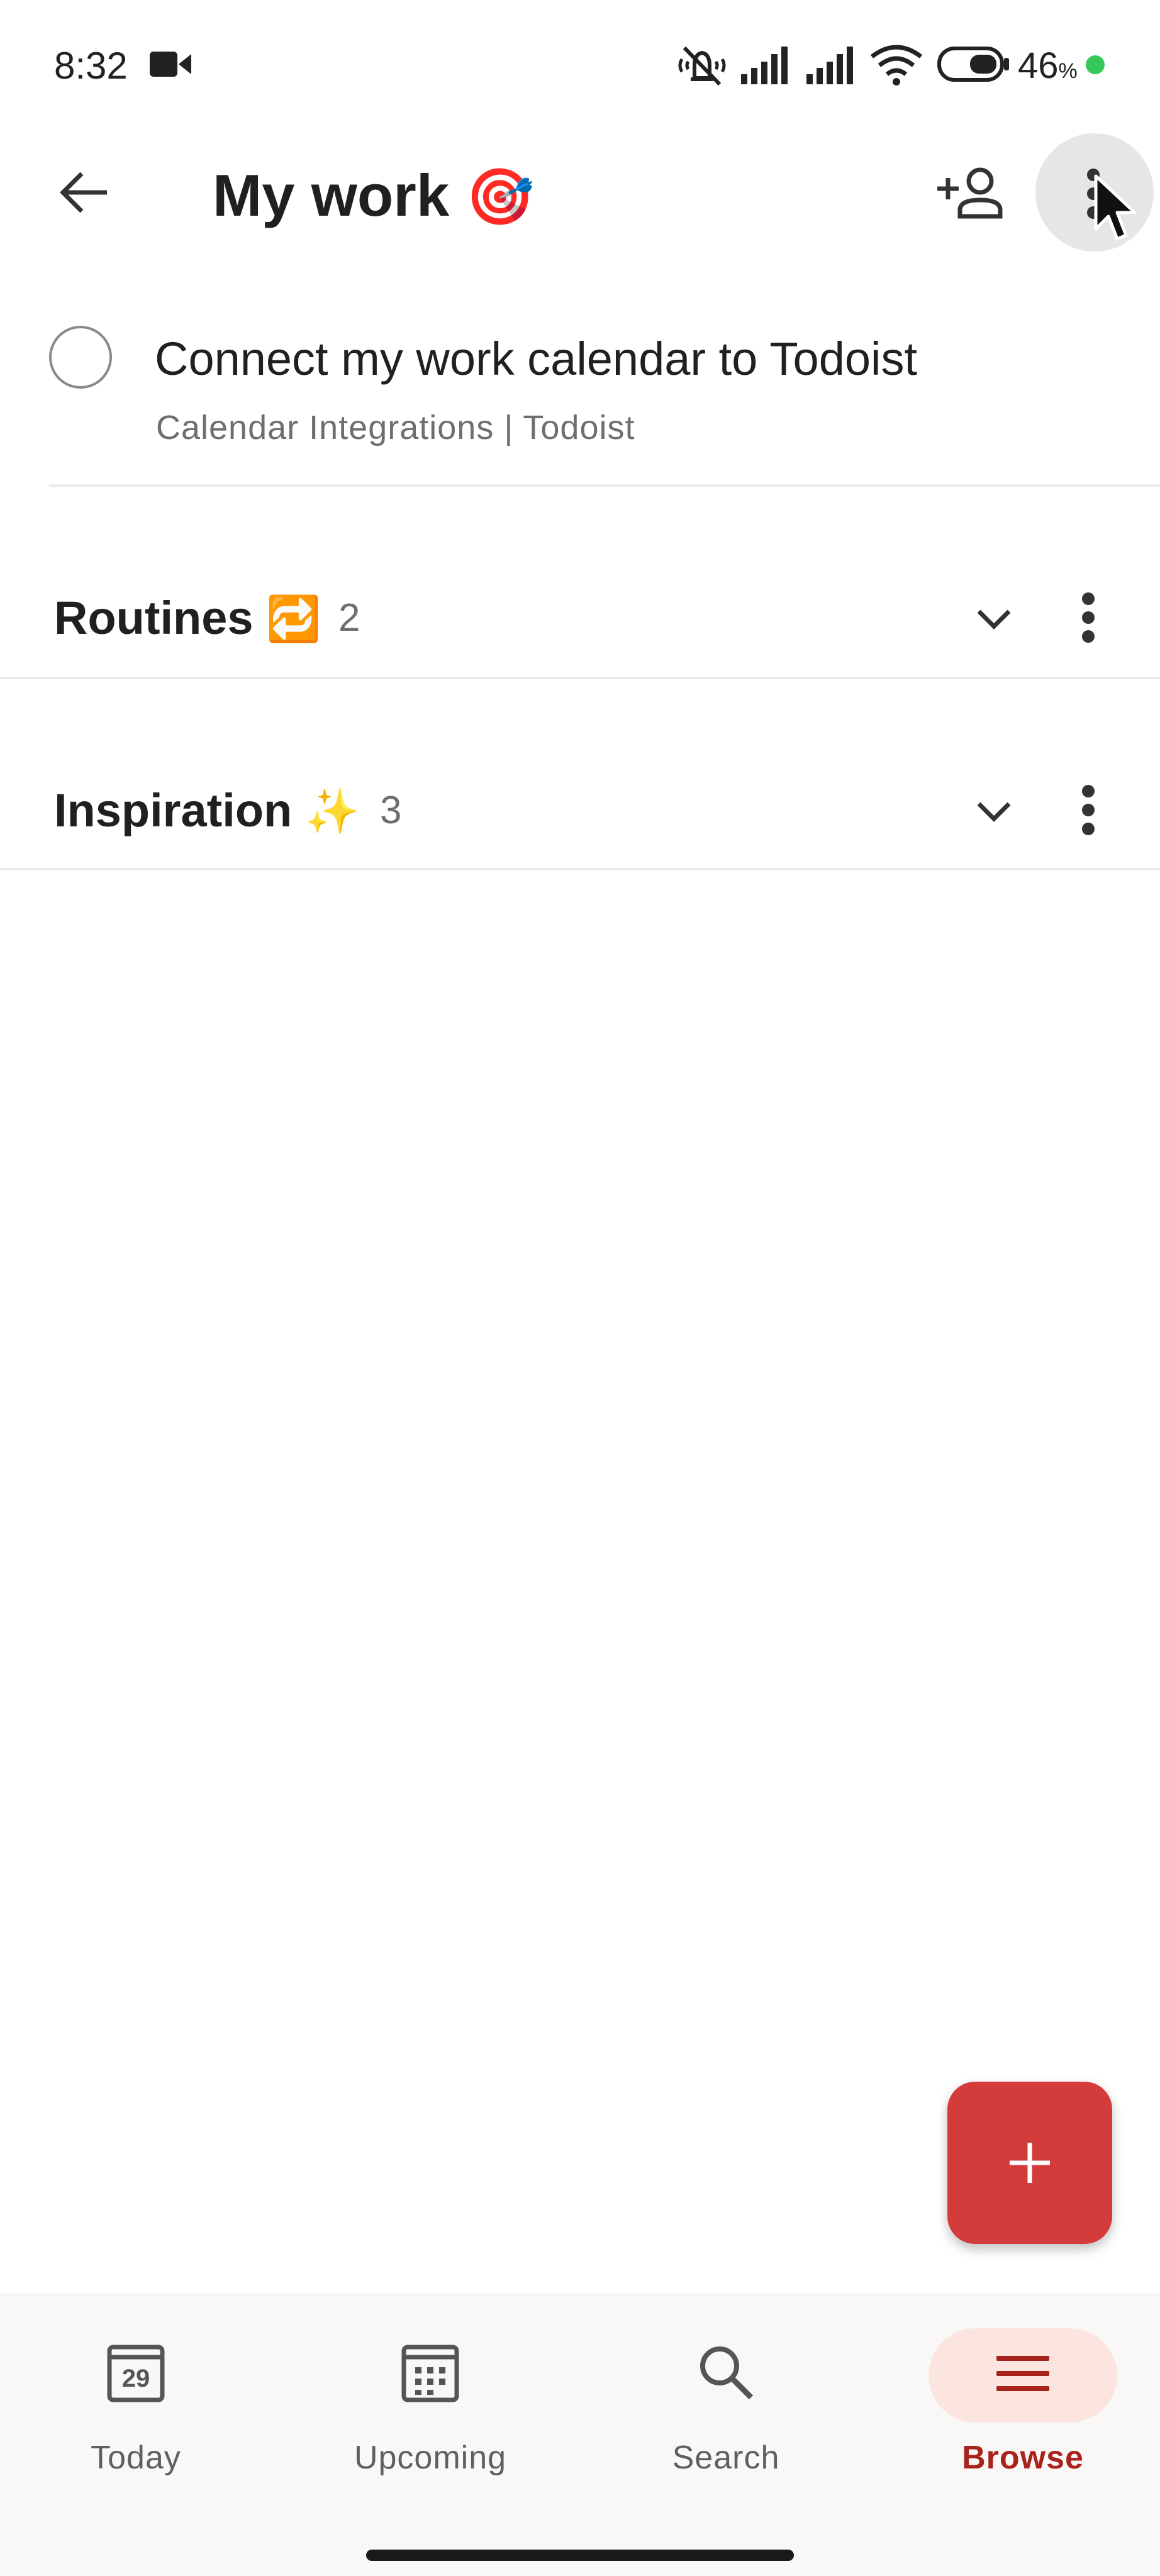  I want to click on mute-vibrate-icon, so click(702, 65).